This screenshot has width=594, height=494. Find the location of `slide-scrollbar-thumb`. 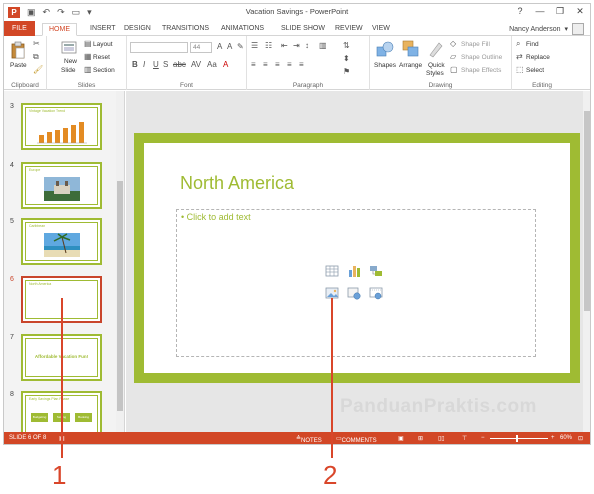

slide-scrollbar-thumb is located at coordinates (587, 211).